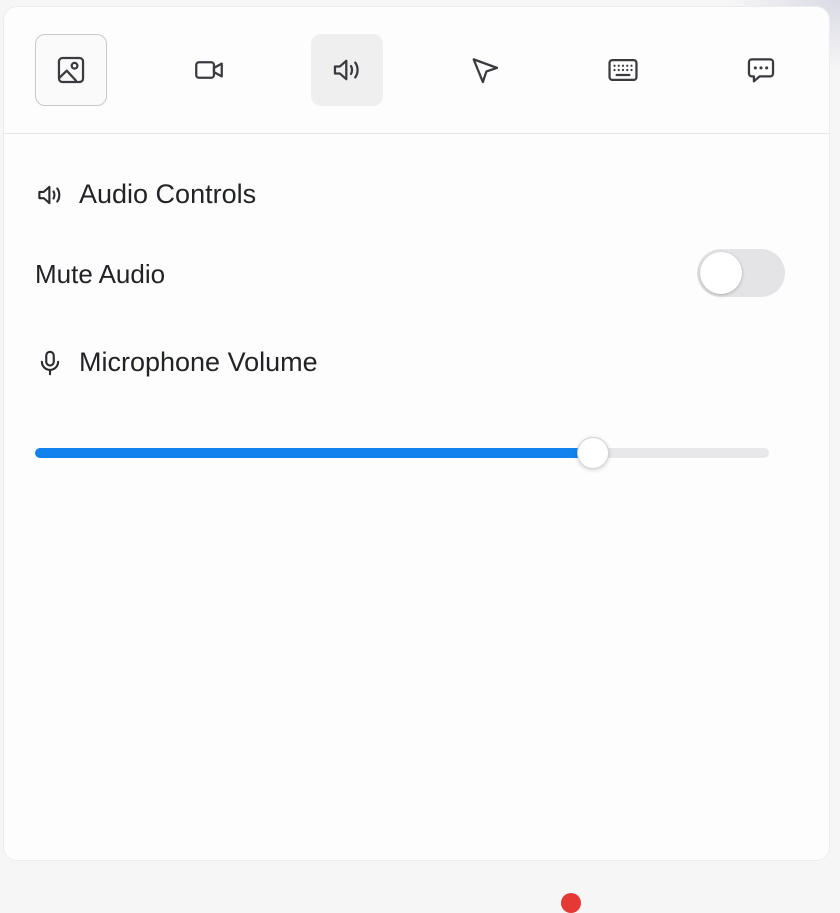  I want to click on microphone-volume-heading: Microphone Volume, so click(176, 362).